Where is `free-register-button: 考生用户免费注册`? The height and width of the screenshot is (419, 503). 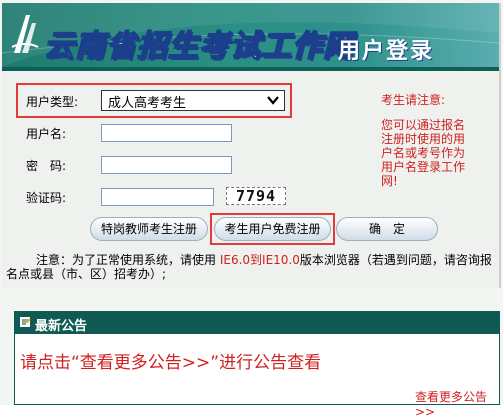
free-register-button: 考生用户免费注册 is located at coordinates (272, 229).